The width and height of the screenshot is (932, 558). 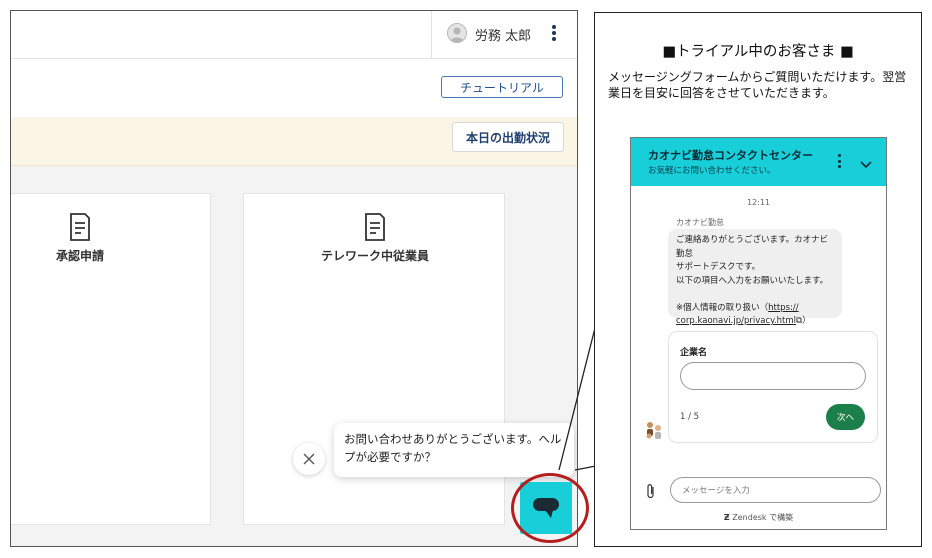 I want to click on powered-by-text: Zendesk で構築, so click(x=763, y=517).